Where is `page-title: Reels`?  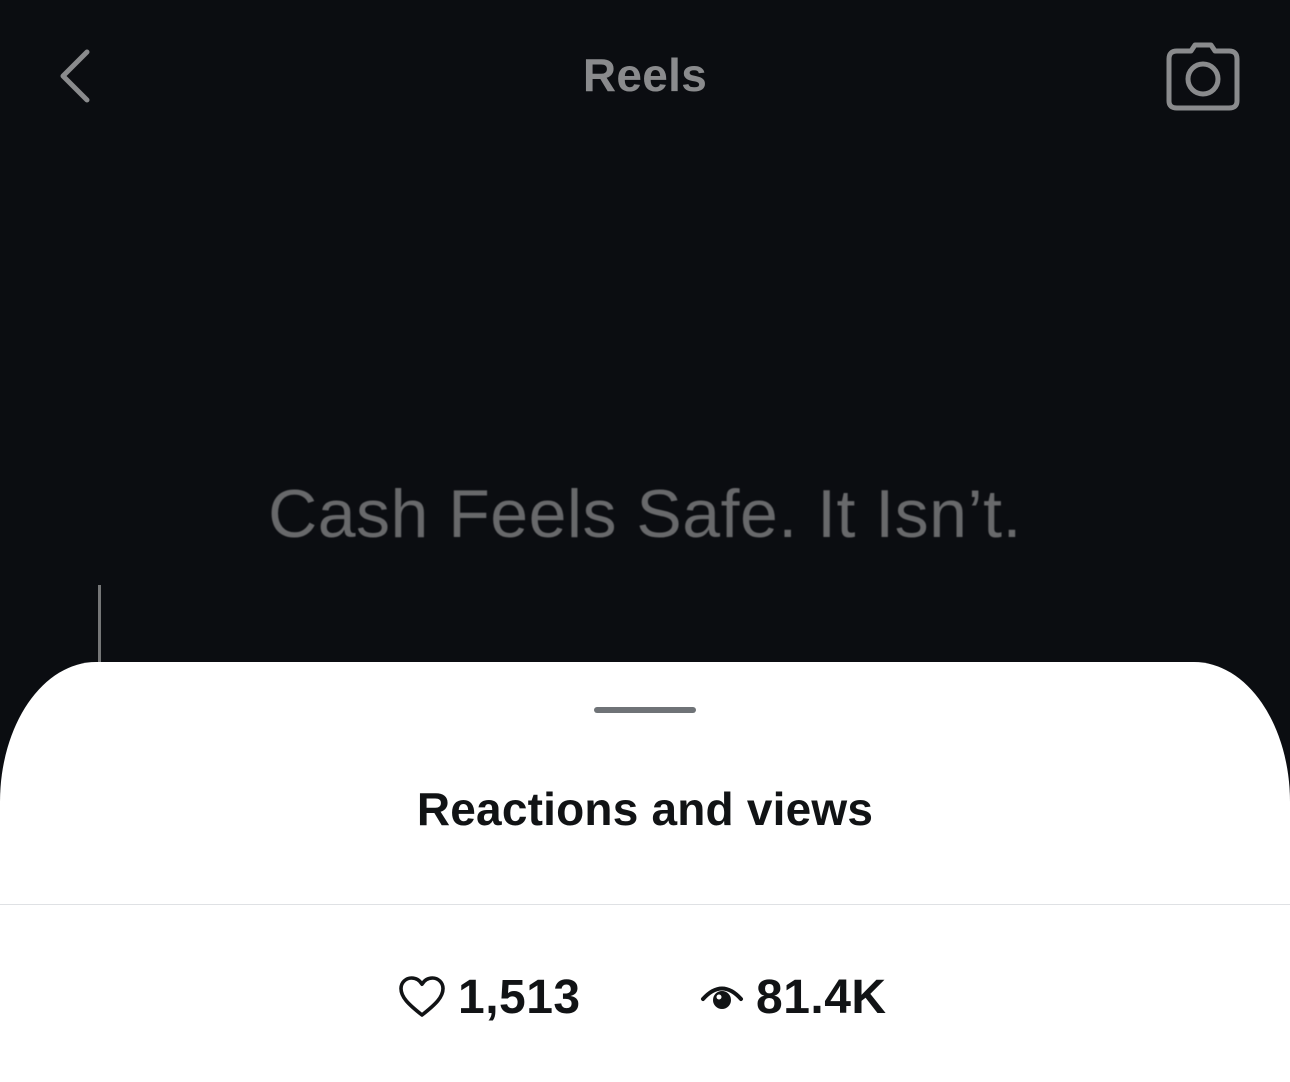
page-title: Reels is located at coordinates (645, 75).